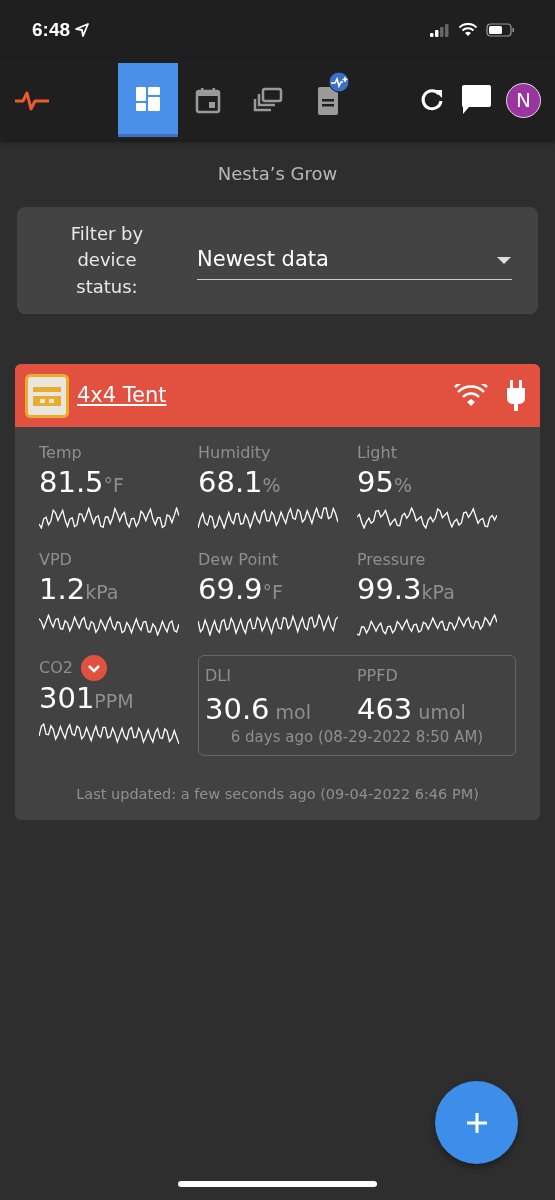 Image resolution: width=555 pixels, height=1200 pixels. Describe the element at coordinates (504, 260) in the screenshot. I see `dropdown-caret-icon` at that location.